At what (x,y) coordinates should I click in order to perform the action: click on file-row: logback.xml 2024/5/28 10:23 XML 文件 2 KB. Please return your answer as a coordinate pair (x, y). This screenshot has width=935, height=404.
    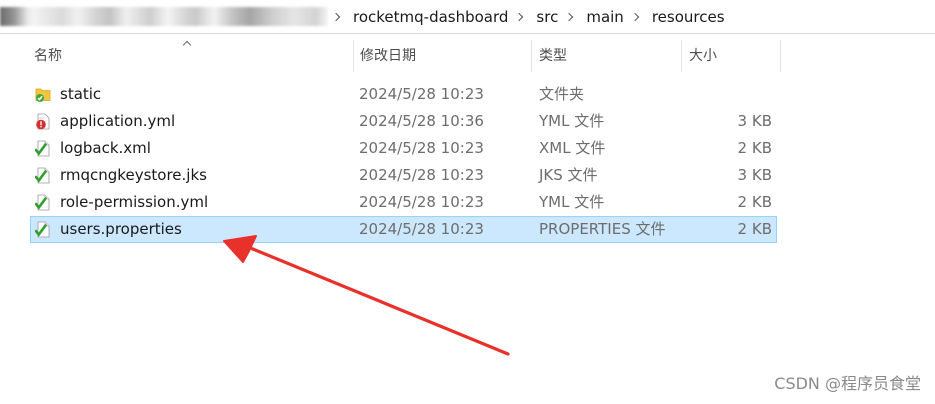
    Looking at the image, I should click on (403, 148).